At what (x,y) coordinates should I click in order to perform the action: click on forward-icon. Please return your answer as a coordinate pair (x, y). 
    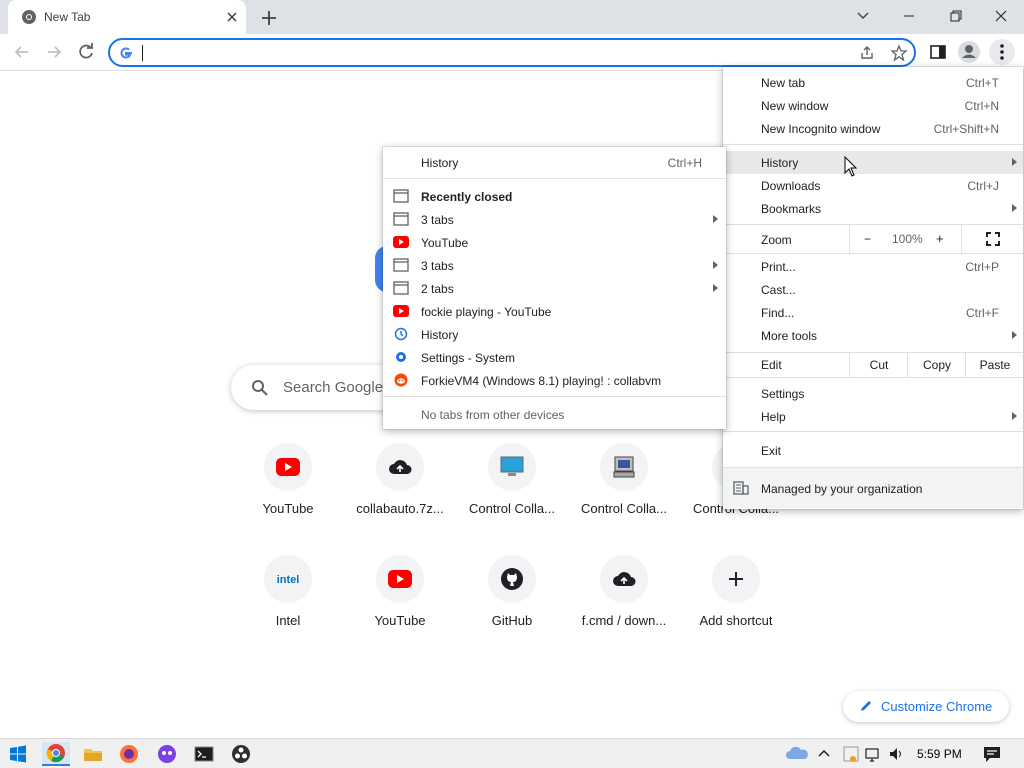
    Looking at the image, I should click on (54, 52).